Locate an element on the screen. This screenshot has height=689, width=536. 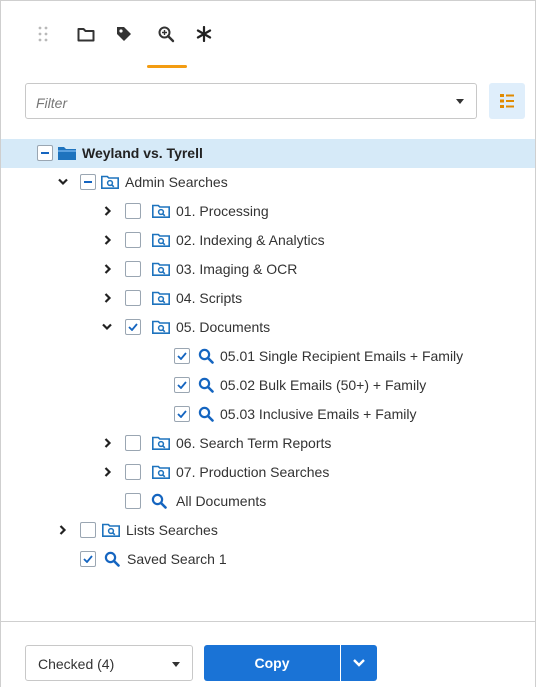
active-tab-indicator is located at coordinates (167, 66).